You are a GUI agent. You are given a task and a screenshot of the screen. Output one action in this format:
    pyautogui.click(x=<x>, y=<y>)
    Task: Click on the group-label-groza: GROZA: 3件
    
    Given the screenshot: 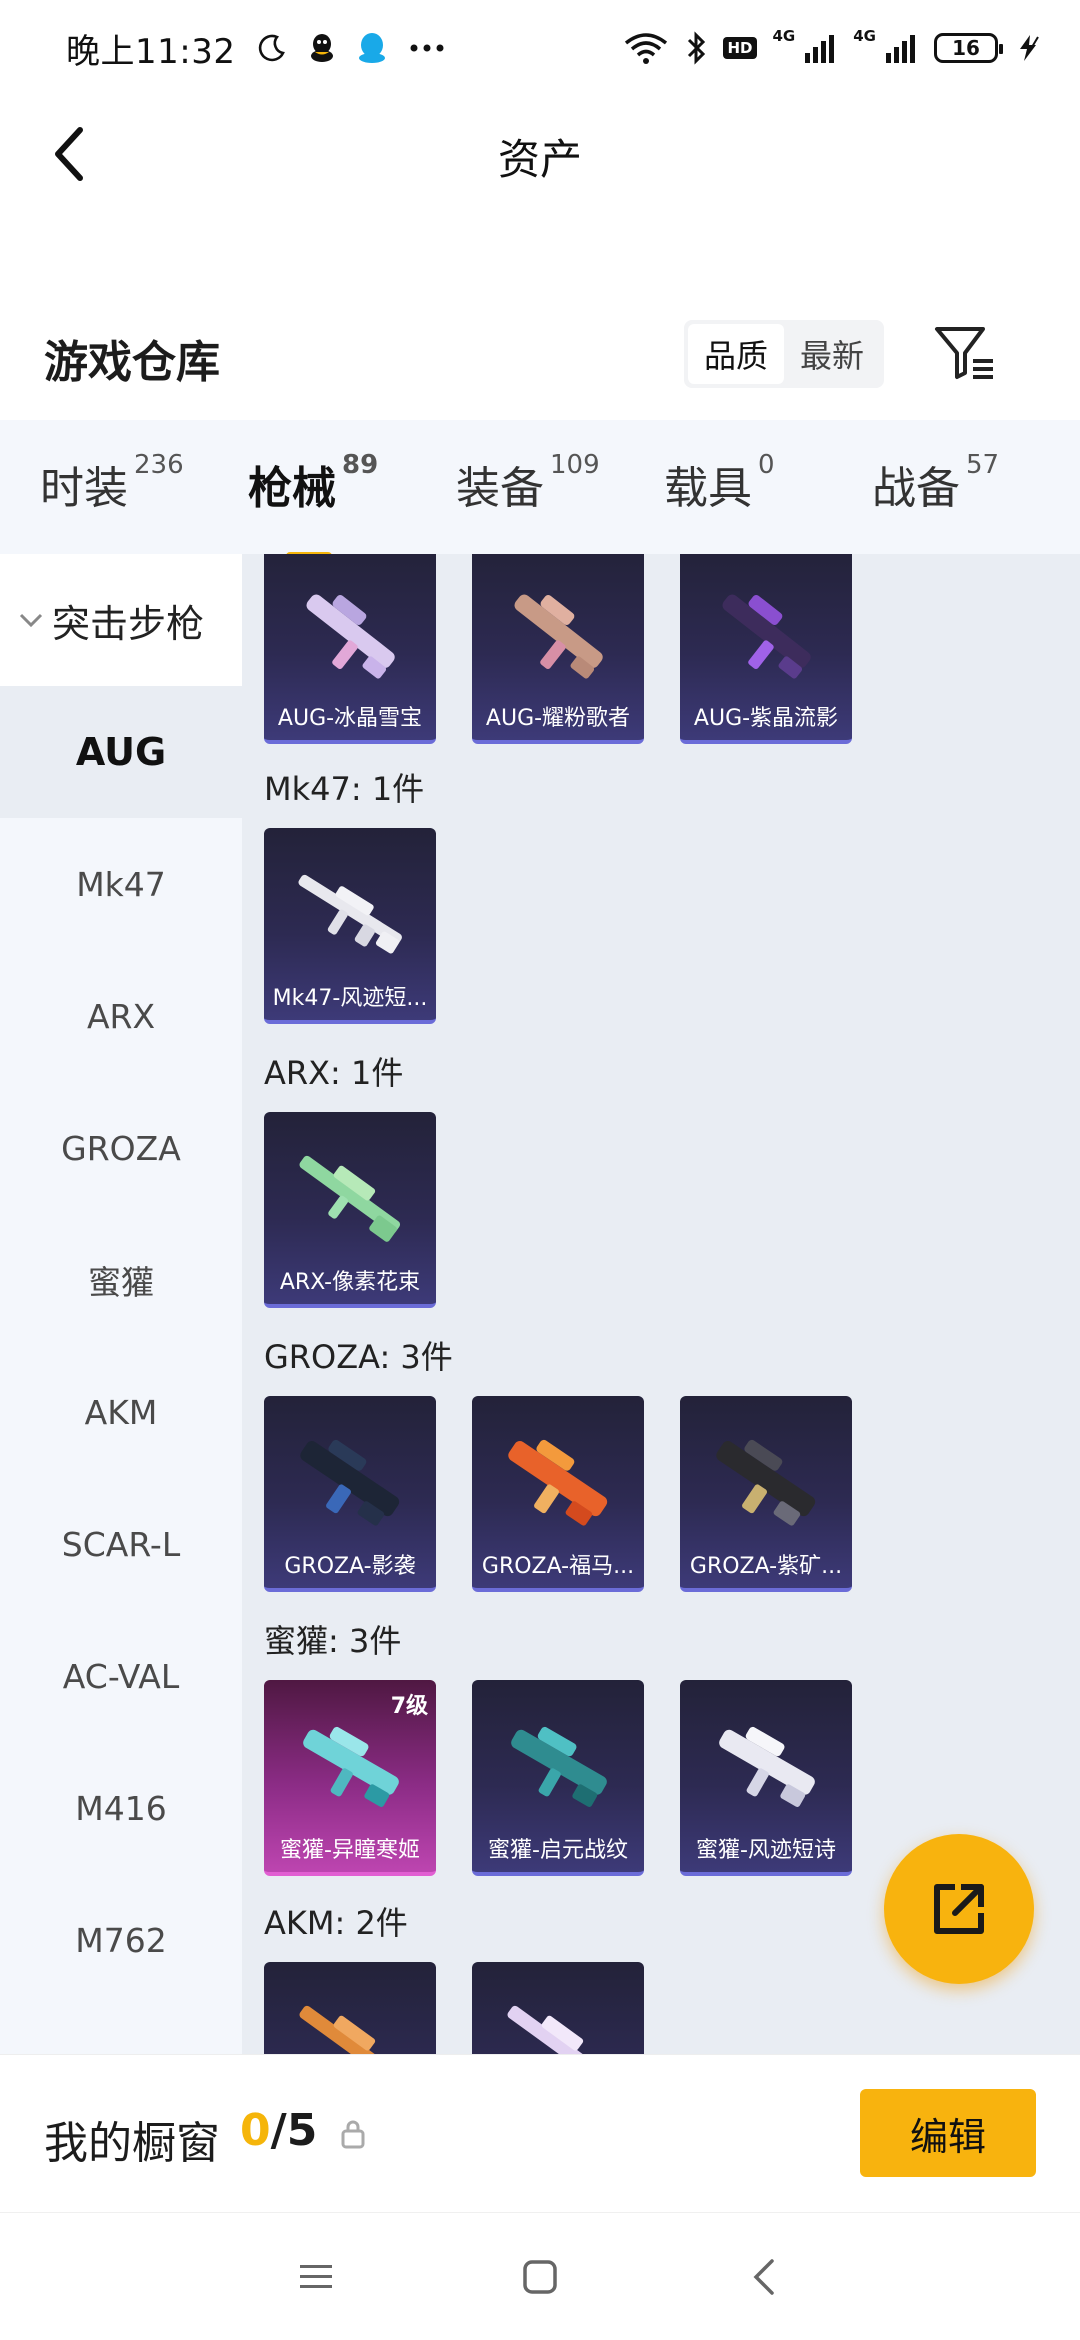 What is the action you would take?
    pyautogui.click(x=358, y=1357)
    